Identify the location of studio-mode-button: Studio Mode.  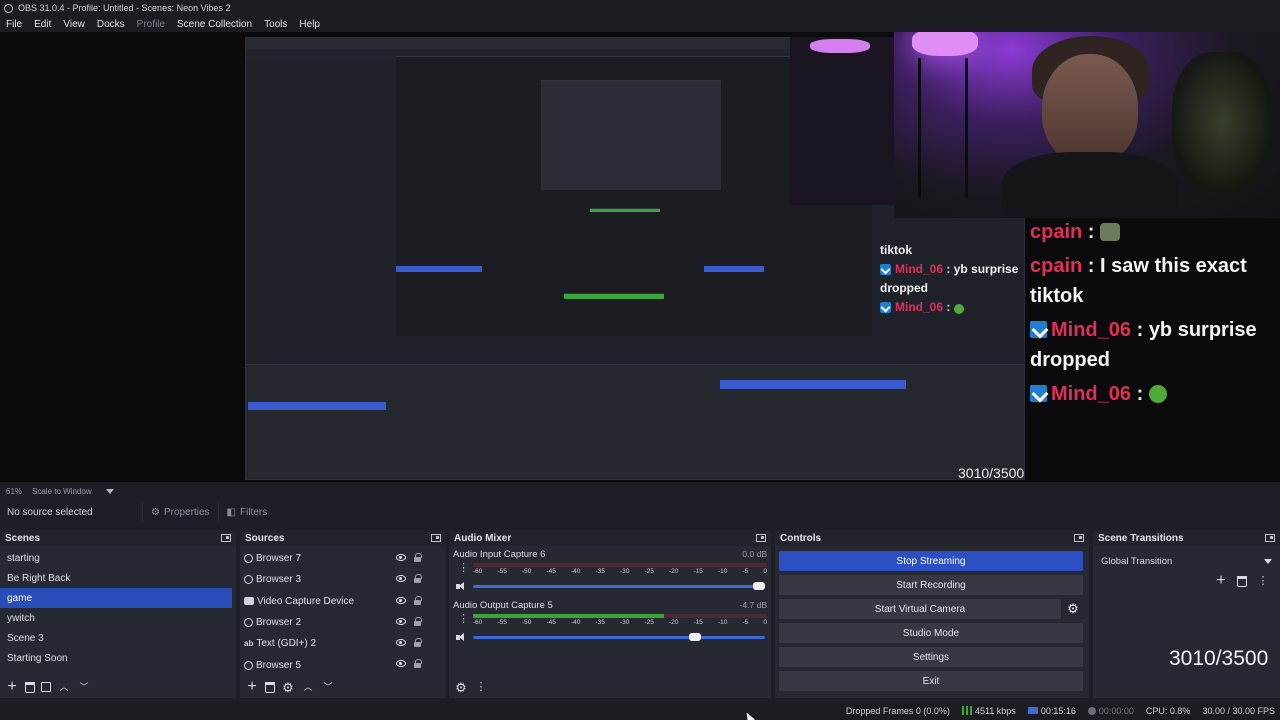
(931, 633).